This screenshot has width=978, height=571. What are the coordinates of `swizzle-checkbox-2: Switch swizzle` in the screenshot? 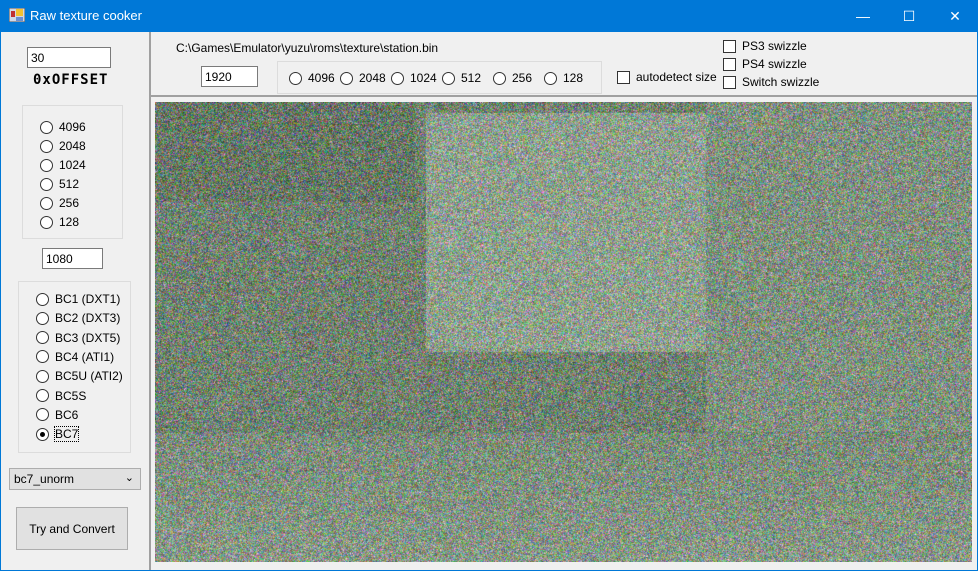 It's located at (771, 82).